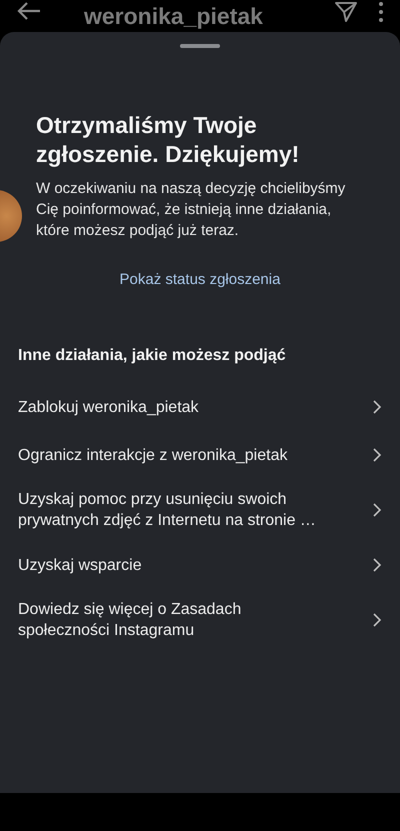  I want to click on action-item: Ogranicz interakcje z weronika_pietak, so click(200, 455).